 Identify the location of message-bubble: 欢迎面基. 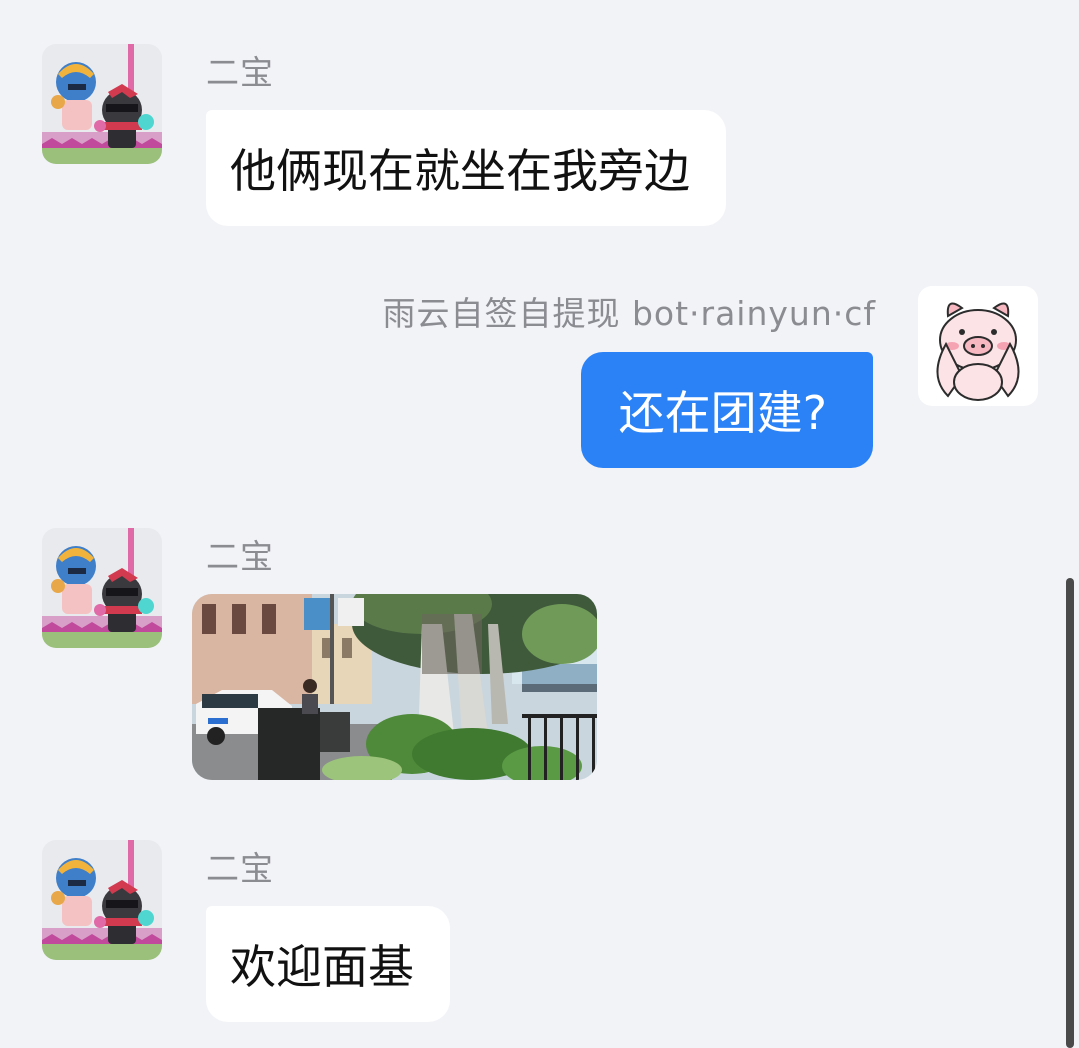
(328, 964).